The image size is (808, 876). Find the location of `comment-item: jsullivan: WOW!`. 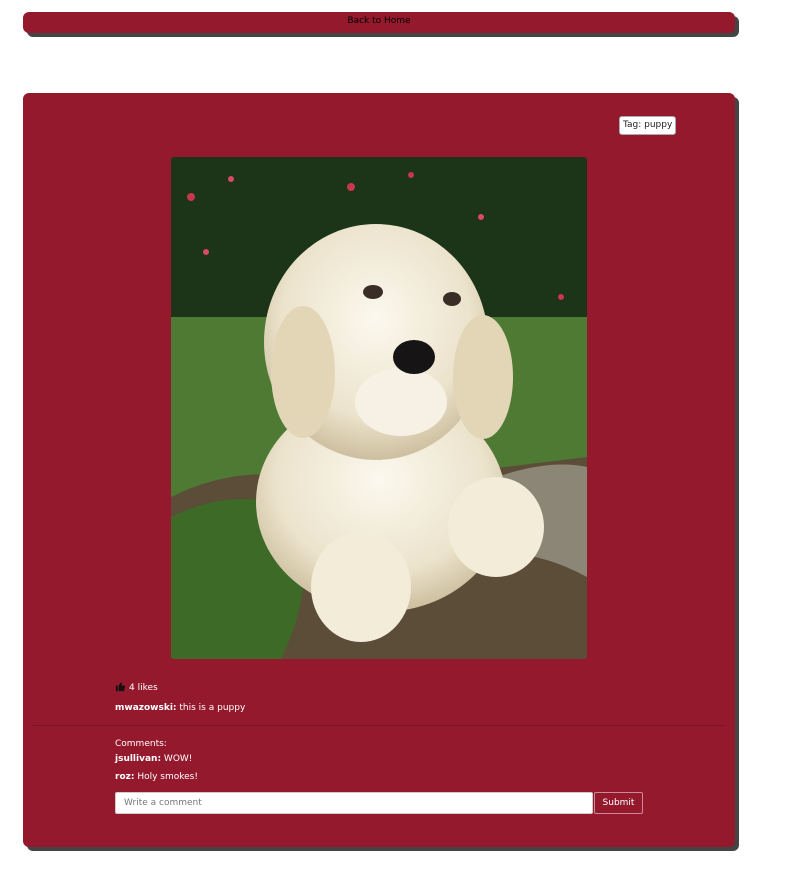

comment-item: jsullivan: WOW! is located at coordinates (153, 759).